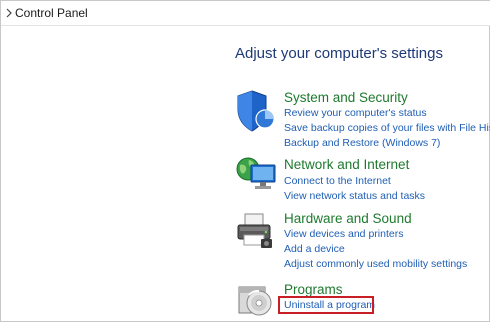 Image resolution: width=490 pixels, height=322 pixels. I want to click on network-globe-icon, so click(256, 175).